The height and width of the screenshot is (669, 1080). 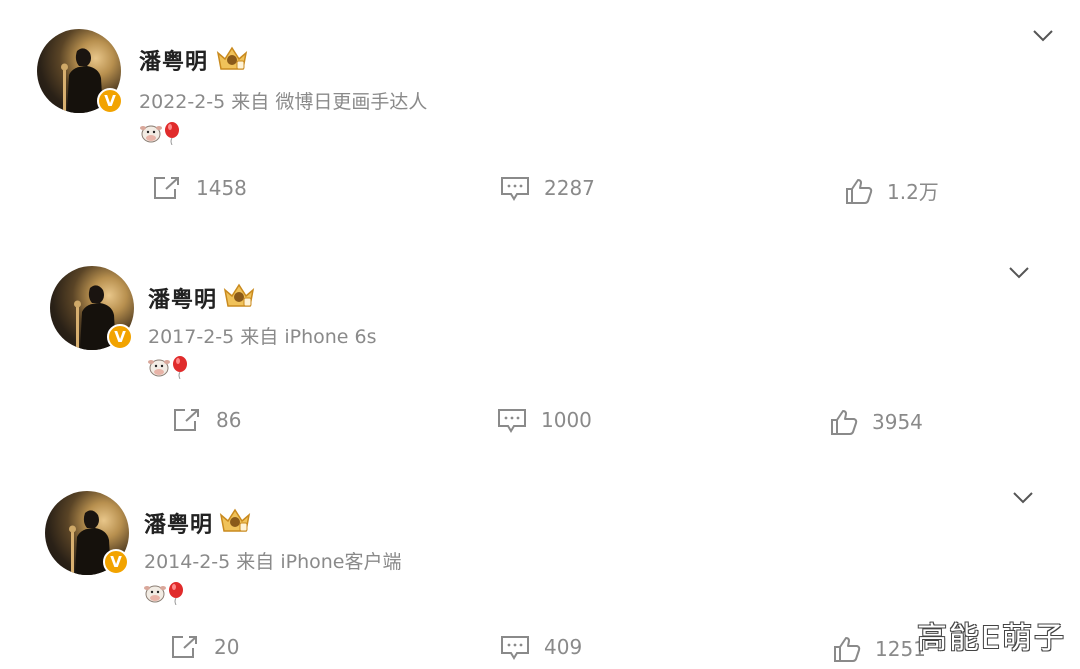 I want to click on comment-count: 1000, so click(x=566, y=420).